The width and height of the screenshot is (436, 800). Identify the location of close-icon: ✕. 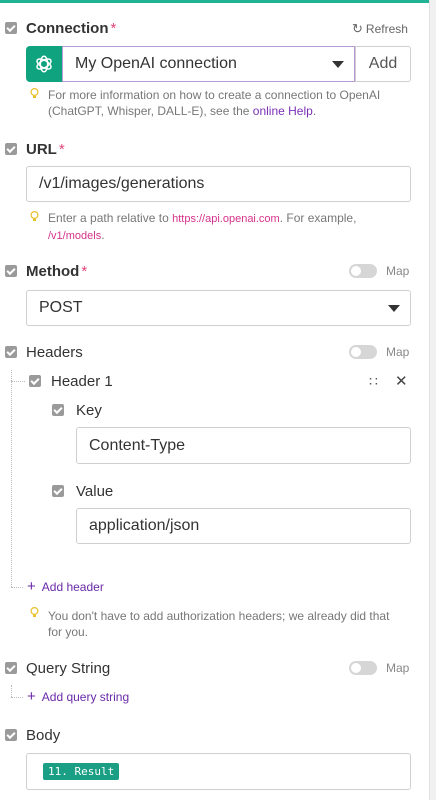
(401, 381).